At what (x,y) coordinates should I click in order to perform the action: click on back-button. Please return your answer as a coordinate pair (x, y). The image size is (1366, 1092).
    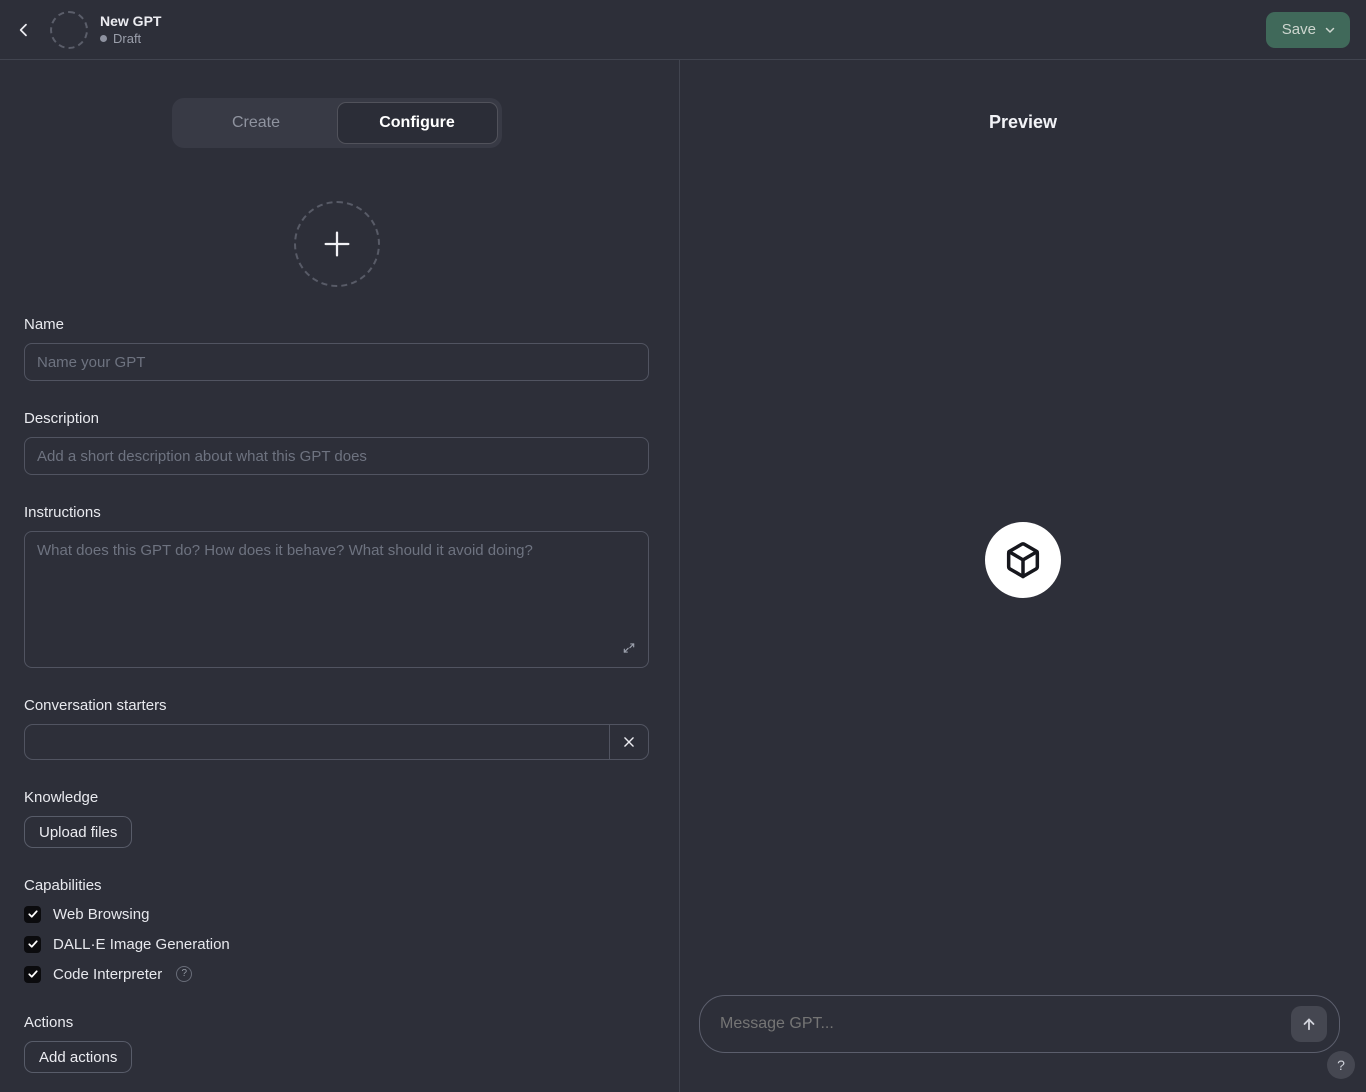
    Looking at the image, I should click on (24, 30).